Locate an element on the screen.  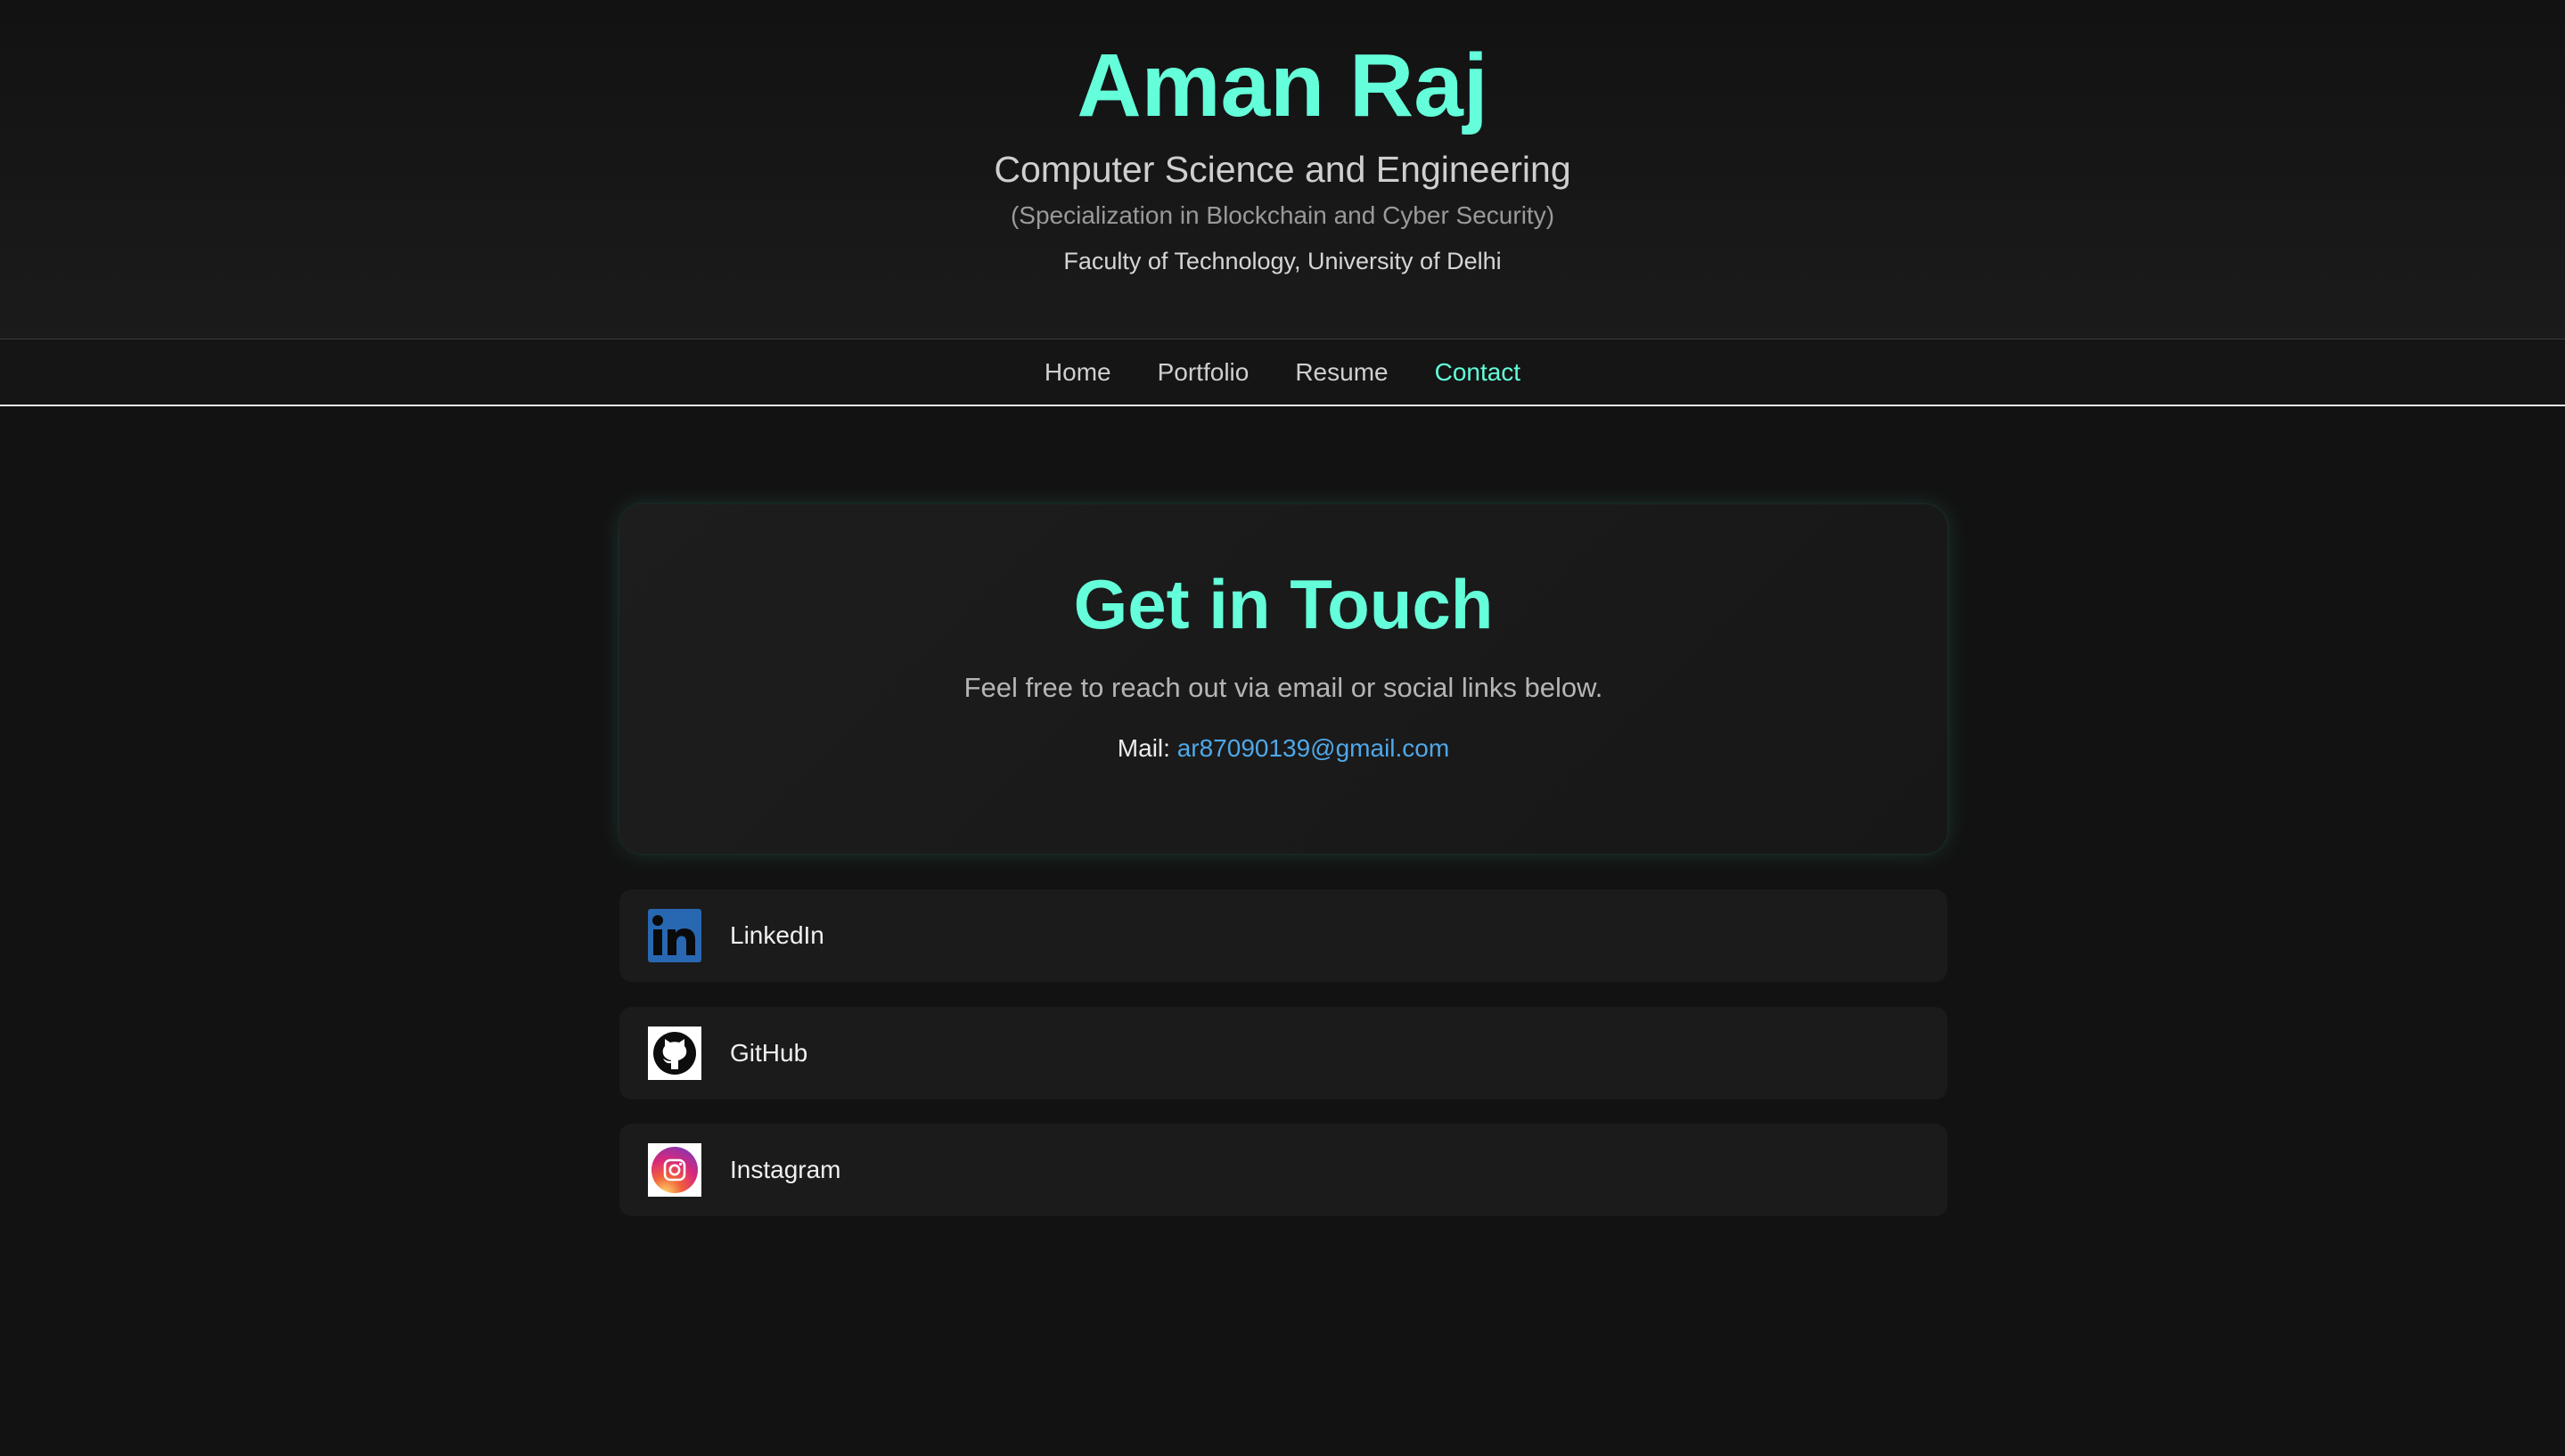
mail-label: Mail: is located at coordinates (1143, 748).